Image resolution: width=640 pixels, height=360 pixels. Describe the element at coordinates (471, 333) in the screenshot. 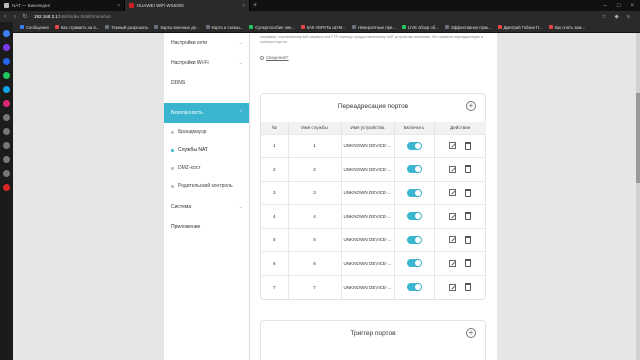

I see `add-trigger-plus-icon: +` at that location.